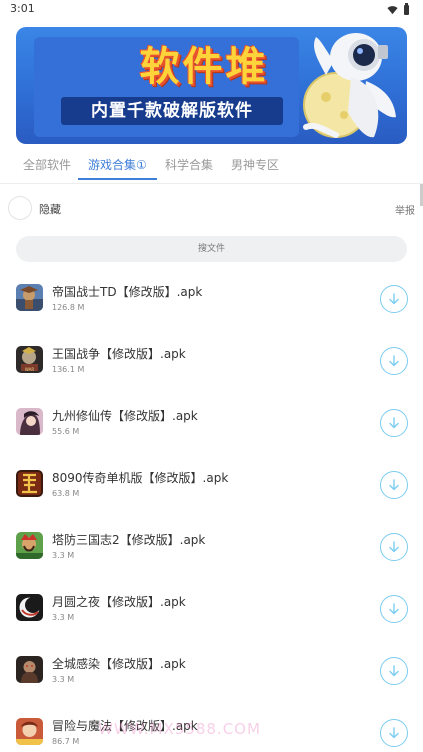 Image resolution: width=423 pixels, height=752 pixels. What do you see at coordinates (211, 10) in the screenshot?
I see `status-bar: 3:01` at bounding box center [211, 10].